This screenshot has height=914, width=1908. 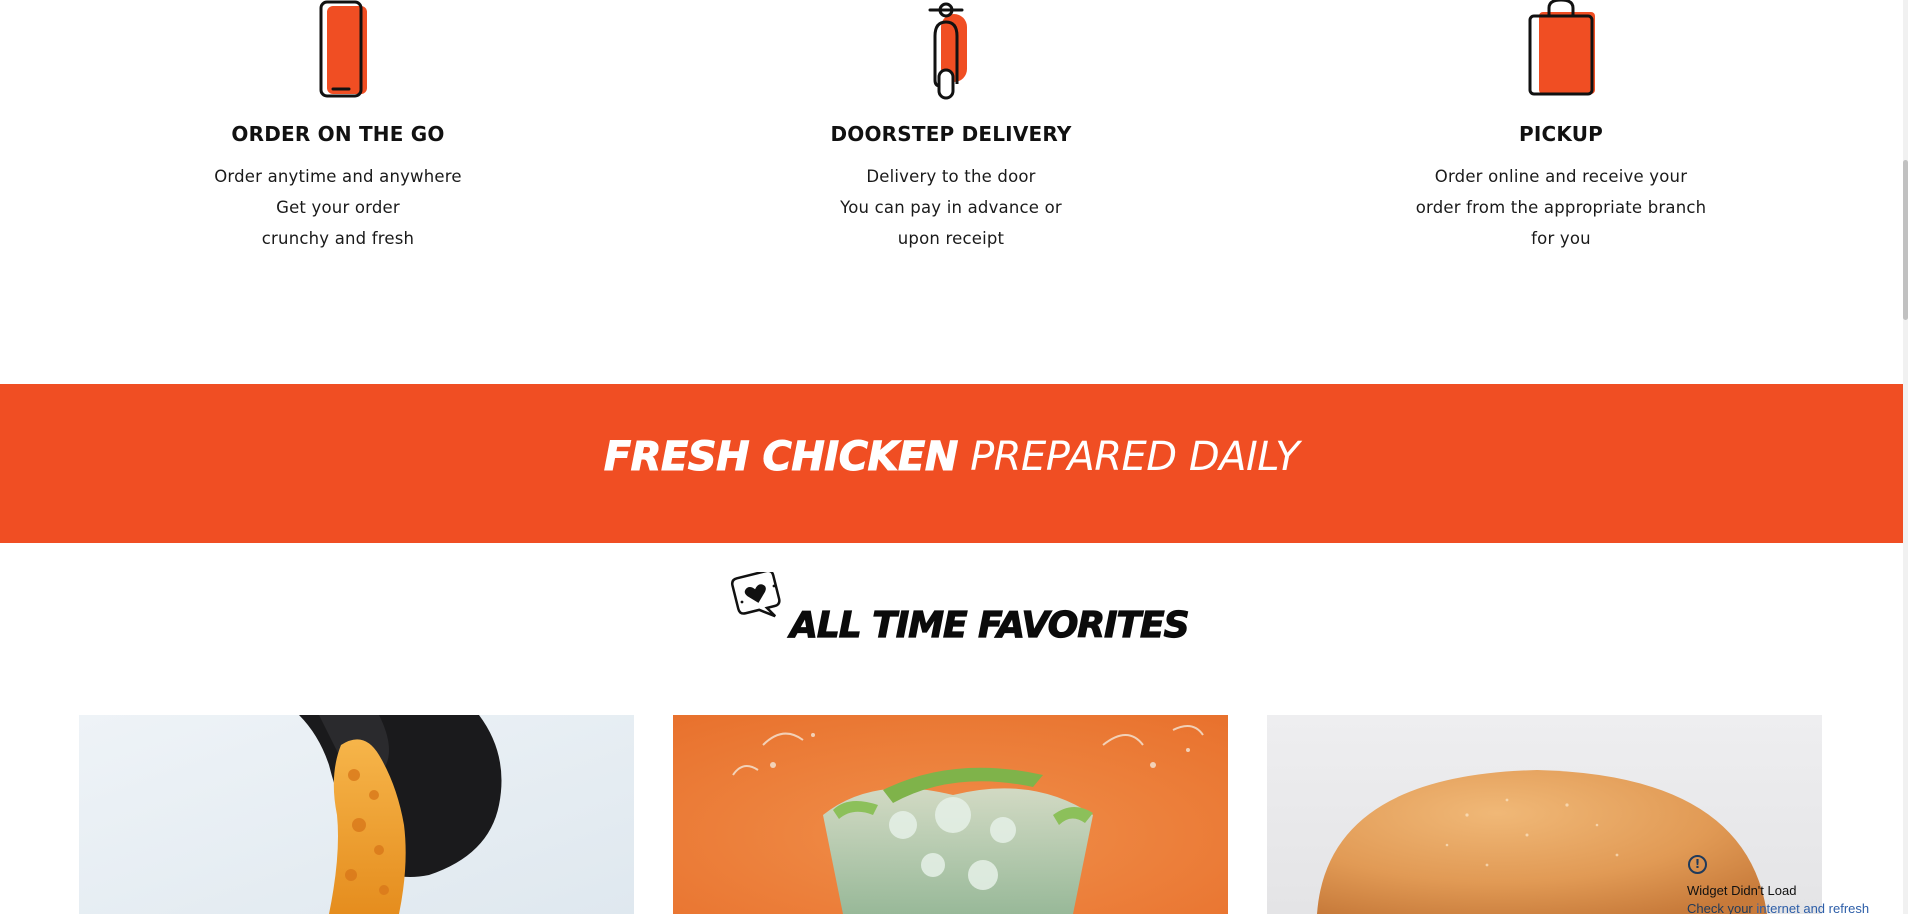 What do you see at coordinates (338, 176) in the screenshot?
I see `feature-line: Order anytime and anywhere` at bounding box center [338, 176].